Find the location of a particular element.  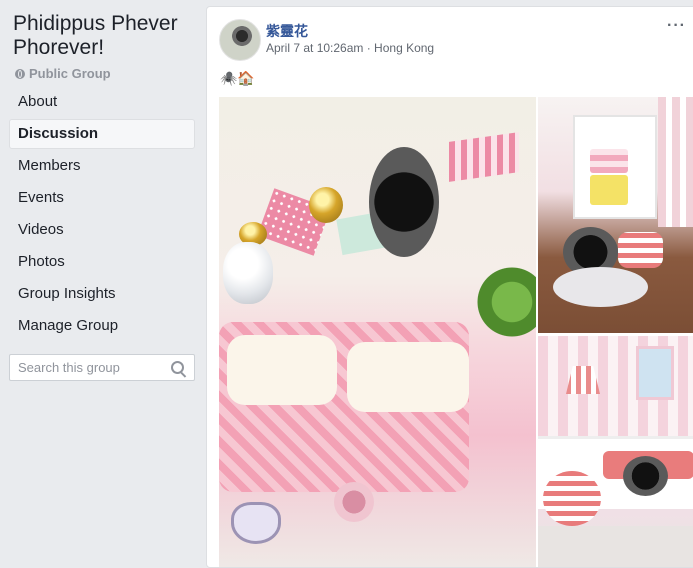

yellow-hatbox is located at coordinates (609, 190).